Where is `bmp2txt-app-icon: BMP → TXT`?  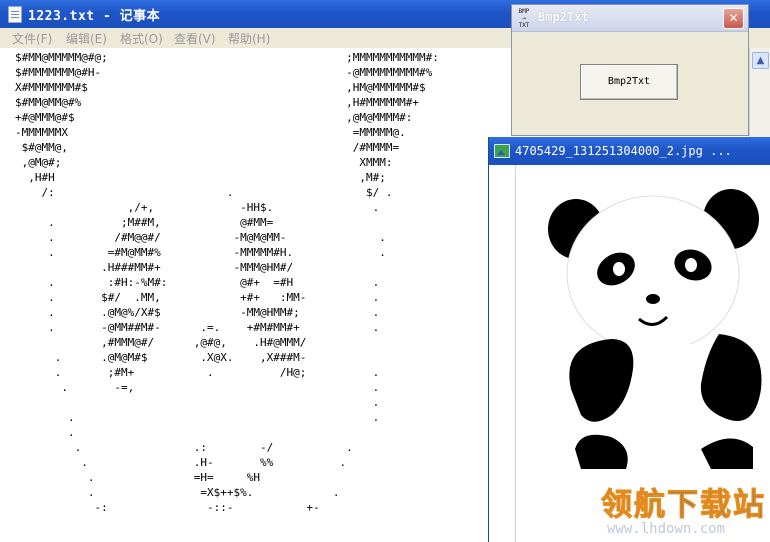
bmp2txt-app-icon: BMP → TXT is located at coordinates (524, 18).